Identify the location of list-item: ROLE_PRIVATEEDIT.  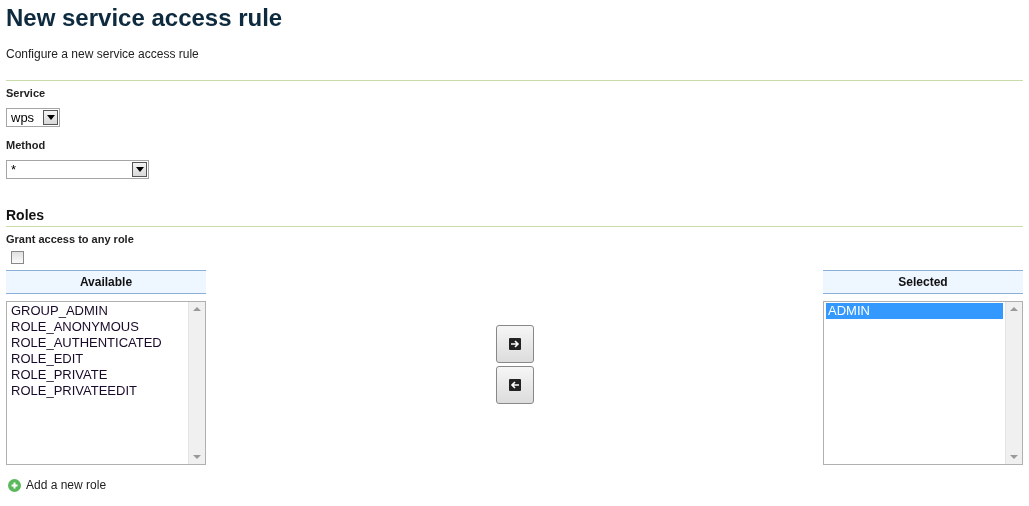
(97, 391).